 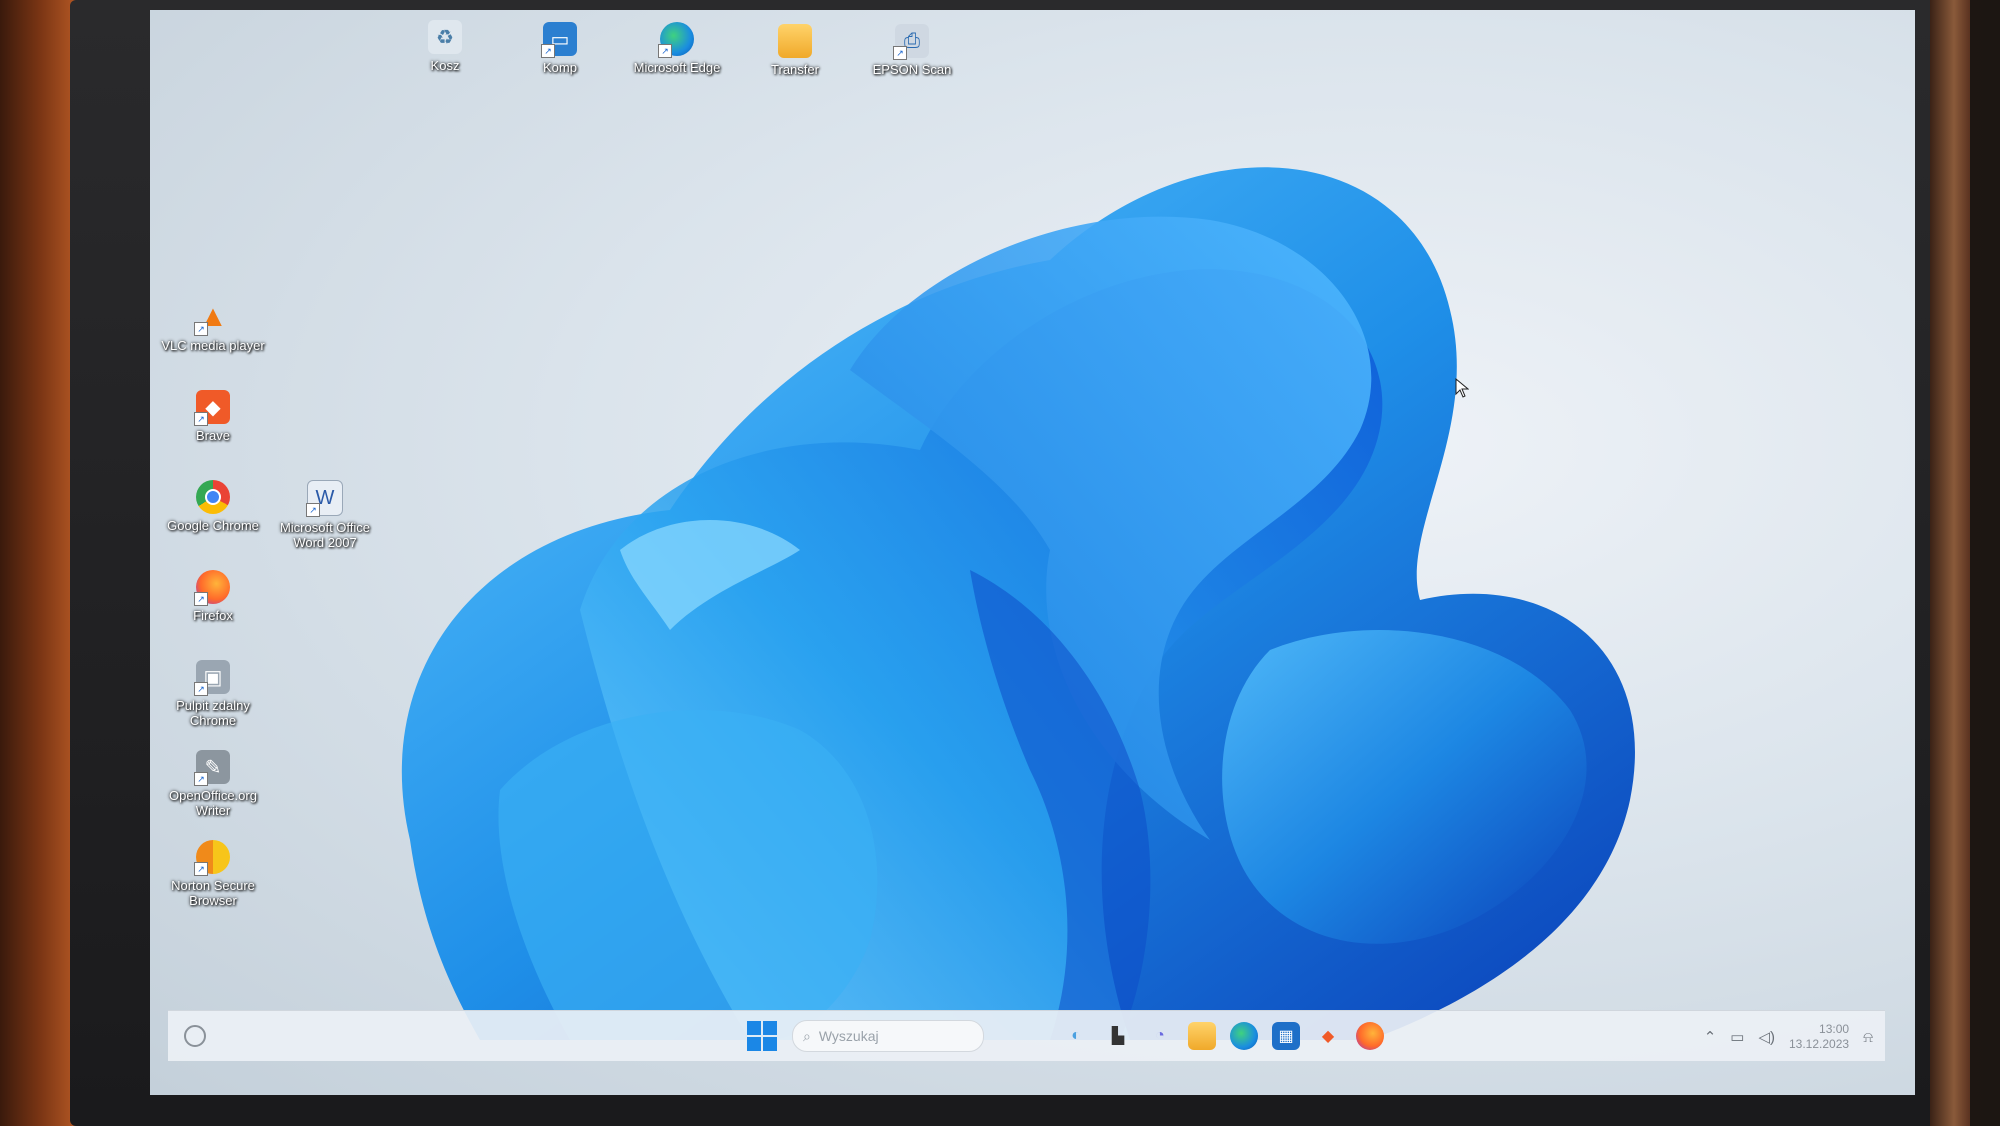 What do you see at coordinates (212, 588) in the screenshot?
I see `firefox-icon: ↗` at bounding box center [212, 588].